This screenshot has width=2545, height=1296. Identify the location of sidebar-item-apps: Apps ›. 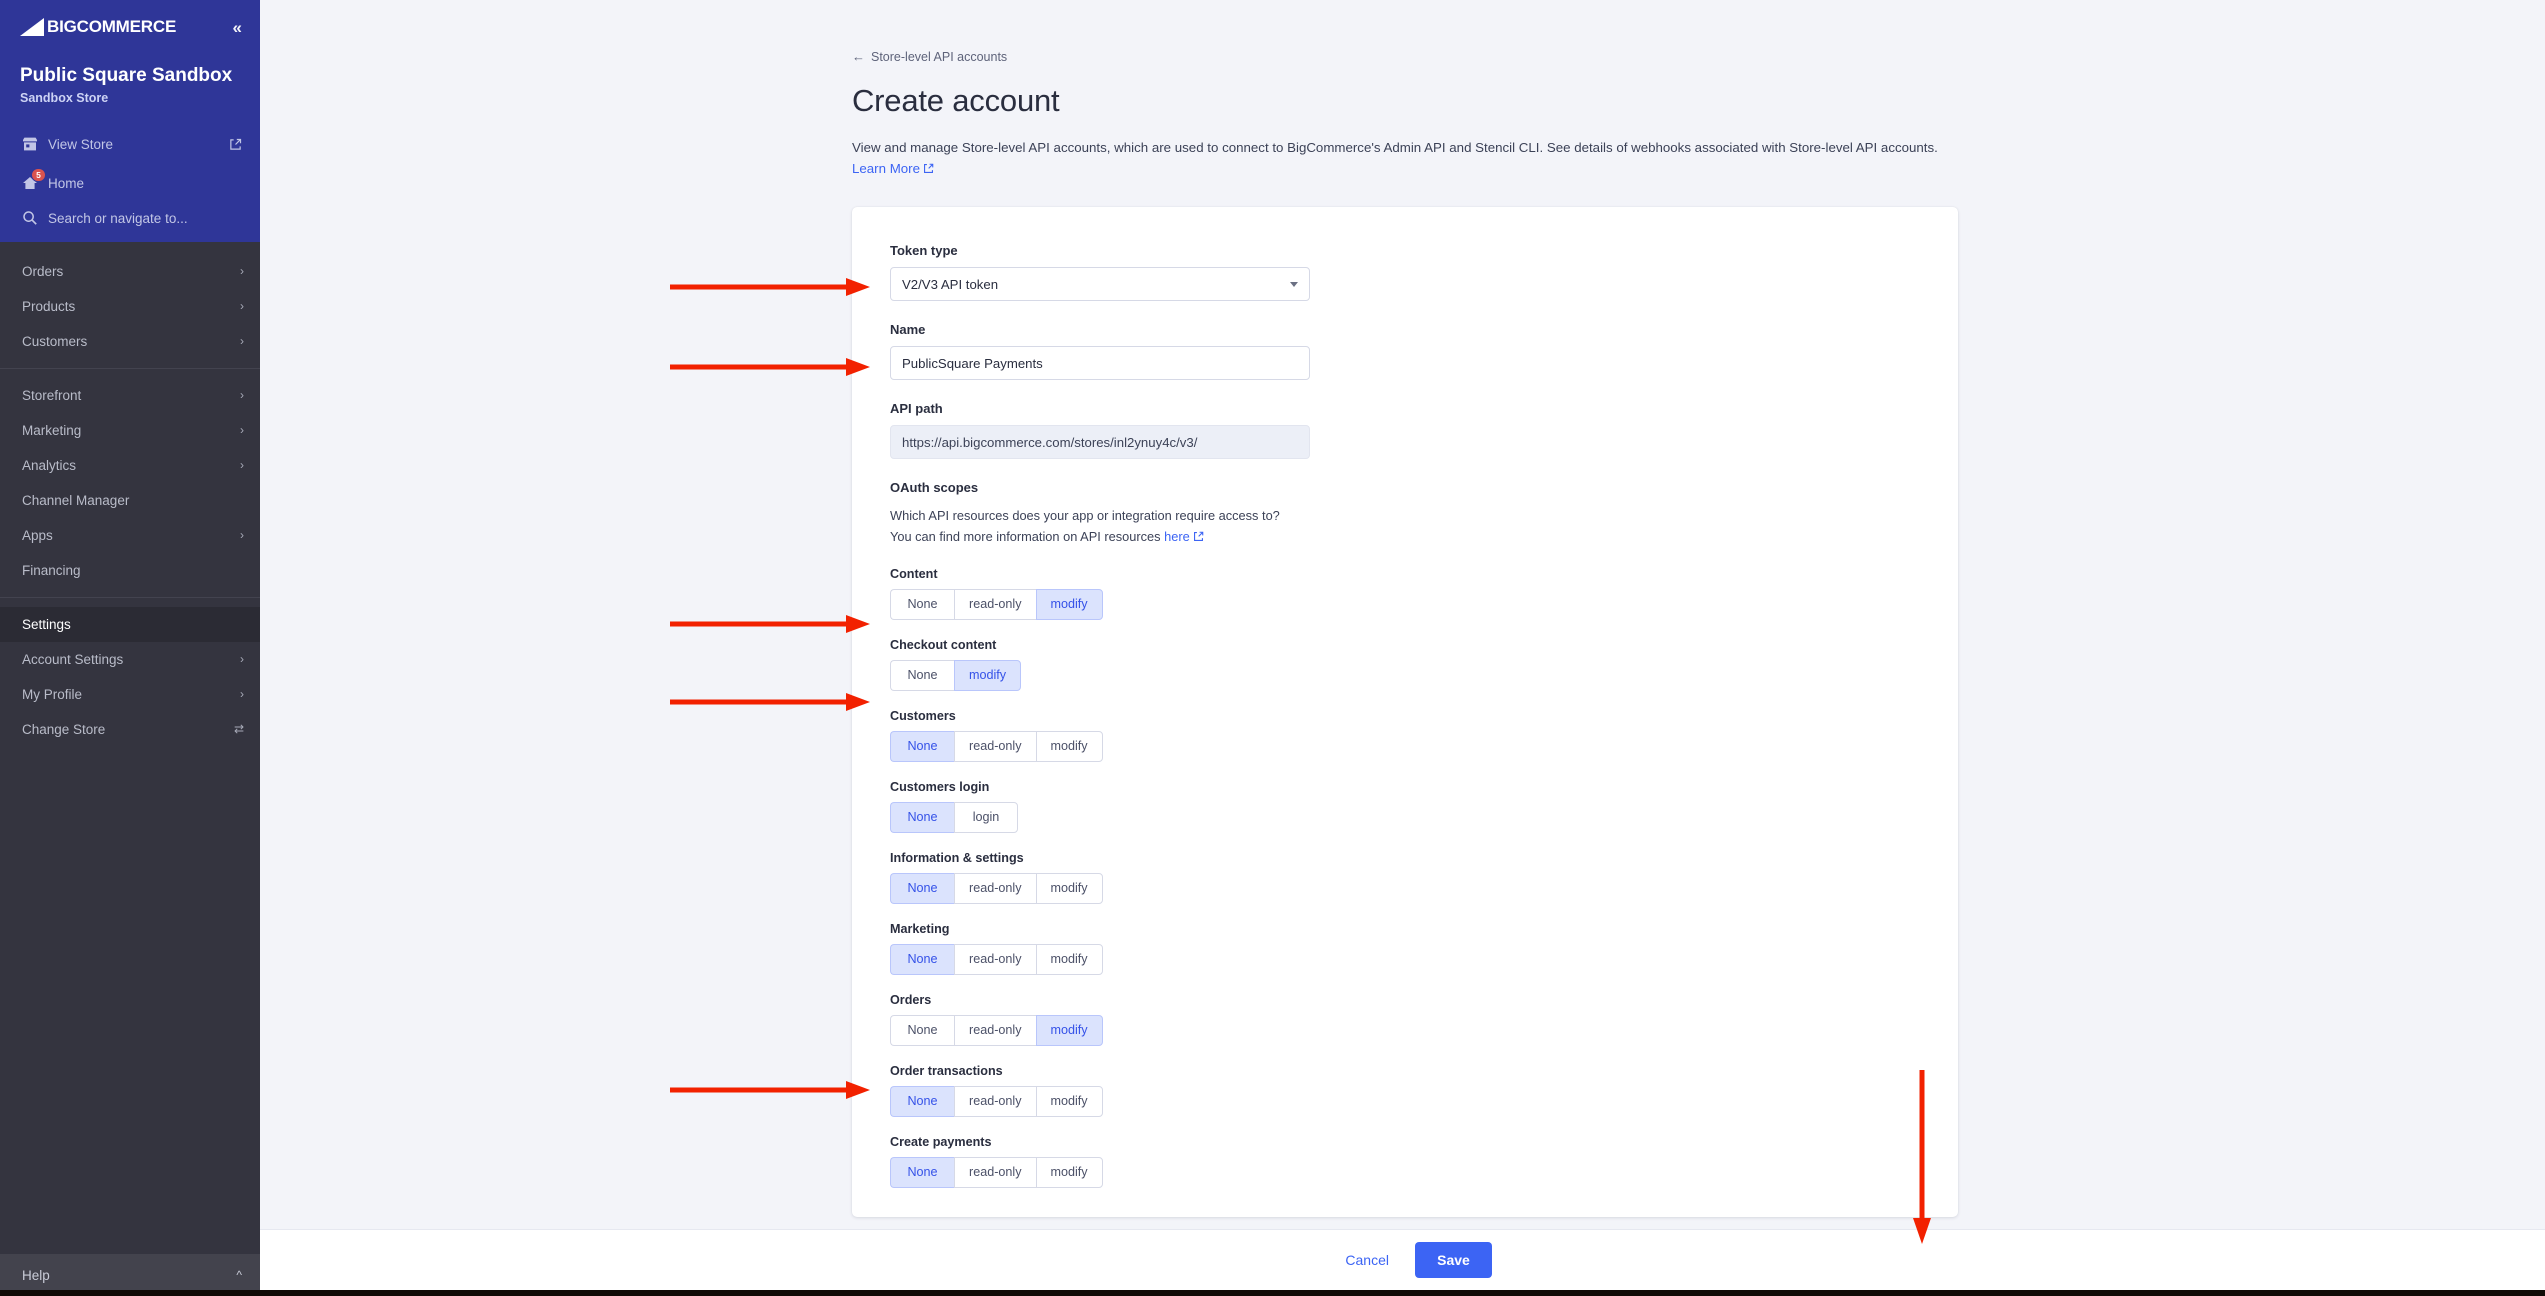
(130, 535).